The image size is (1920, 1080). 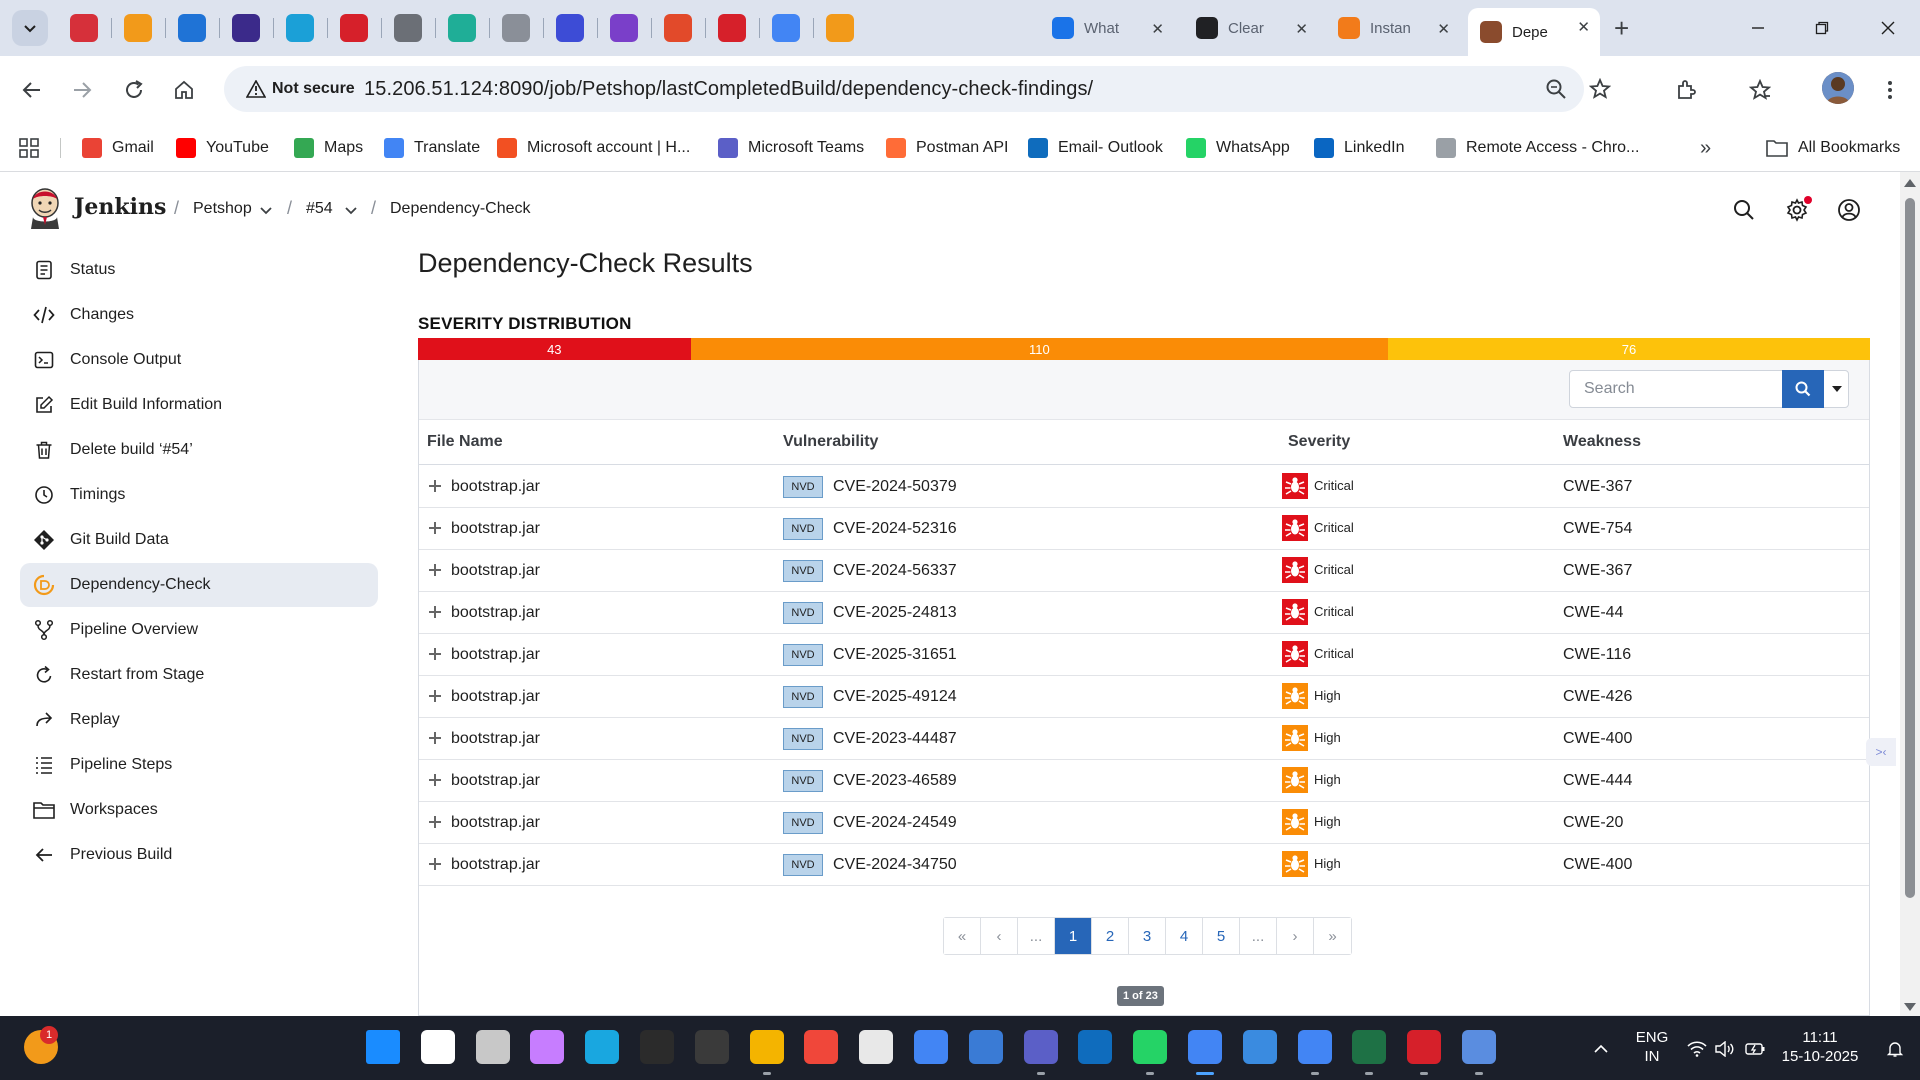 What do you see at coordinates (1593, 823) in the screenshot?
I see `weakness-cell: CWE-20` at bounding box center [1593, 823].